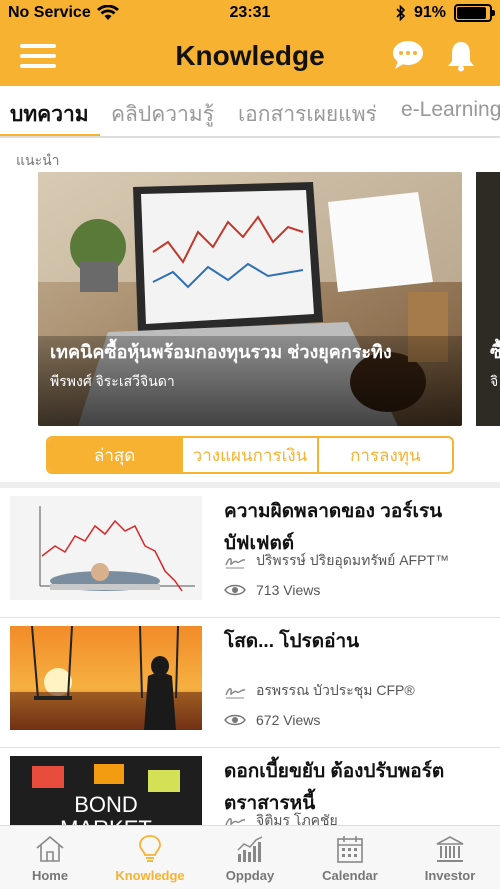 This screenshot has width=500, height=889. I want to click on chat-icon, so click(408, 55).